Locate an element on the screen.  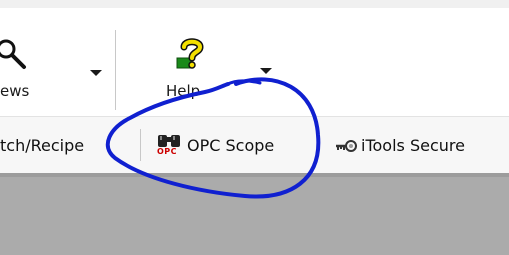
link-separator is located at coordinates (140, 145).